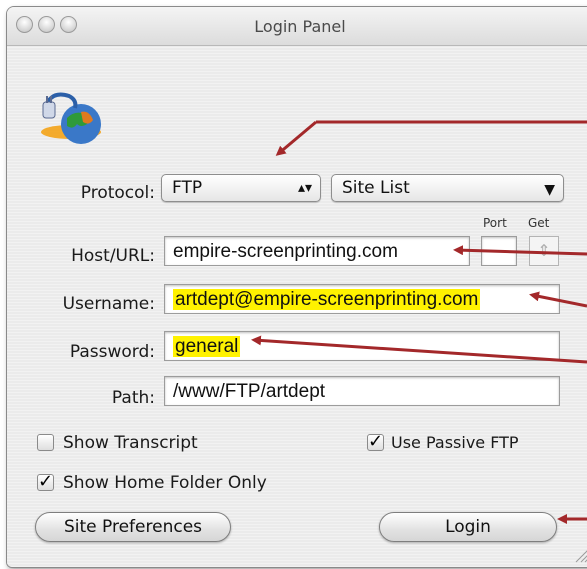  What do you see at coordinates (419, 349) in the screenshot?
I see `annotation-arrow-password` at bounding box center [419, 349].